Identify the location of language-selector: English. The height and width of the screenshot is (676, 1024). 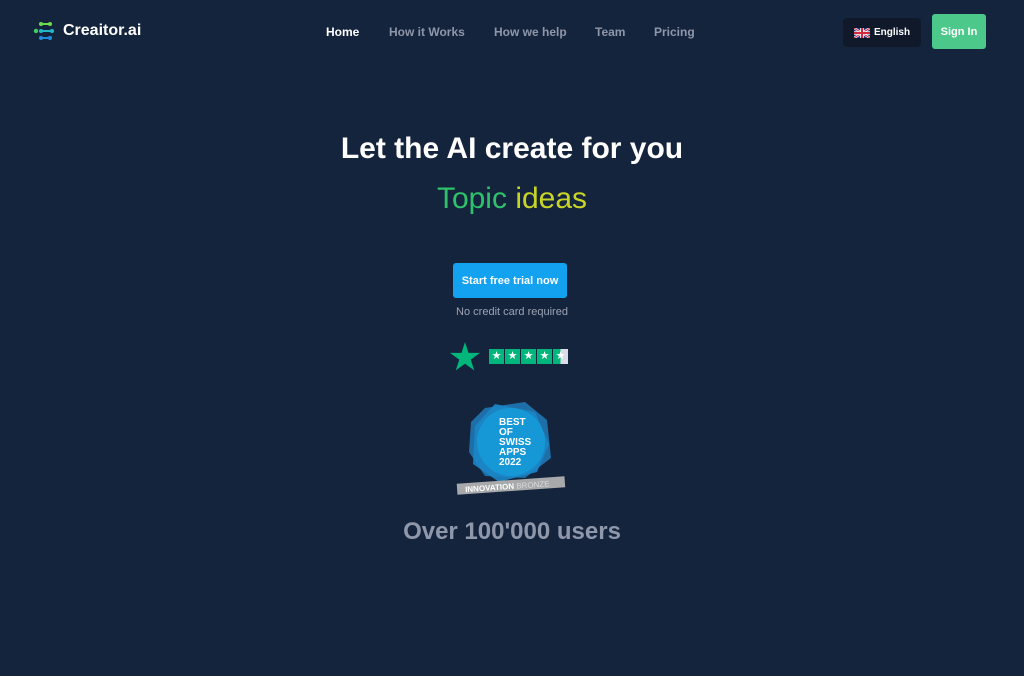
(882, 32).